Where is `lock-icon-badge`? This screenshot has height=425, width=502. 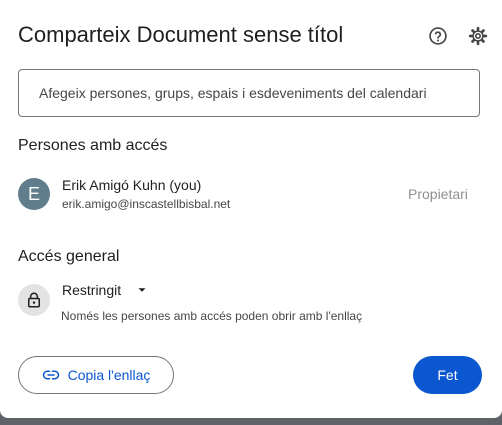
lock-icon-badge is located at coordinates (34, 300).